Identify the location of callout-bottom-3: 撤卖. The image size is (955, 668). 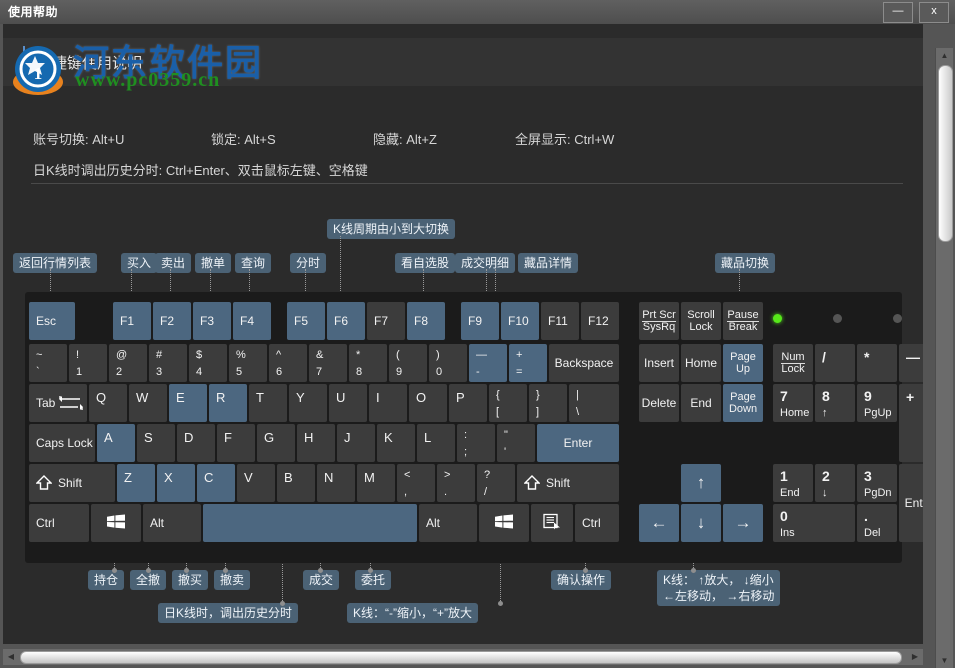
(232, 580).